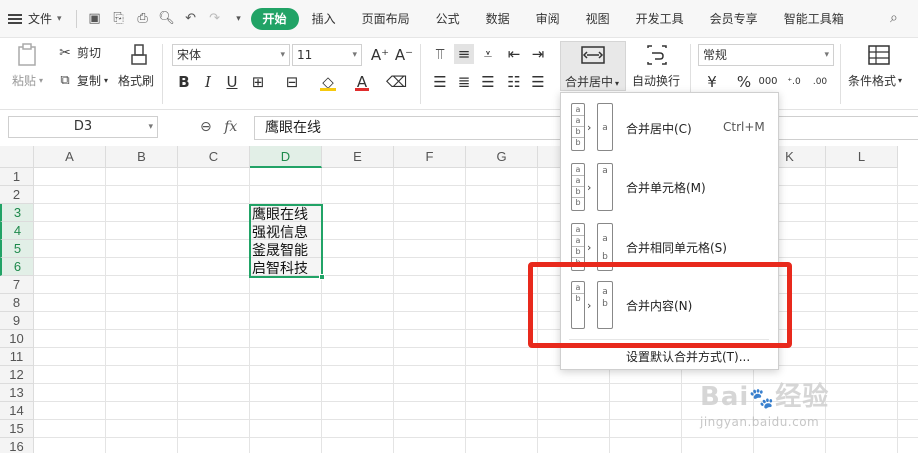 This screenshot has width=918, height=453. Describe the element at coordinates (660, 19) in the screenshot. I see `tab-developer: 开发工具` at that location.